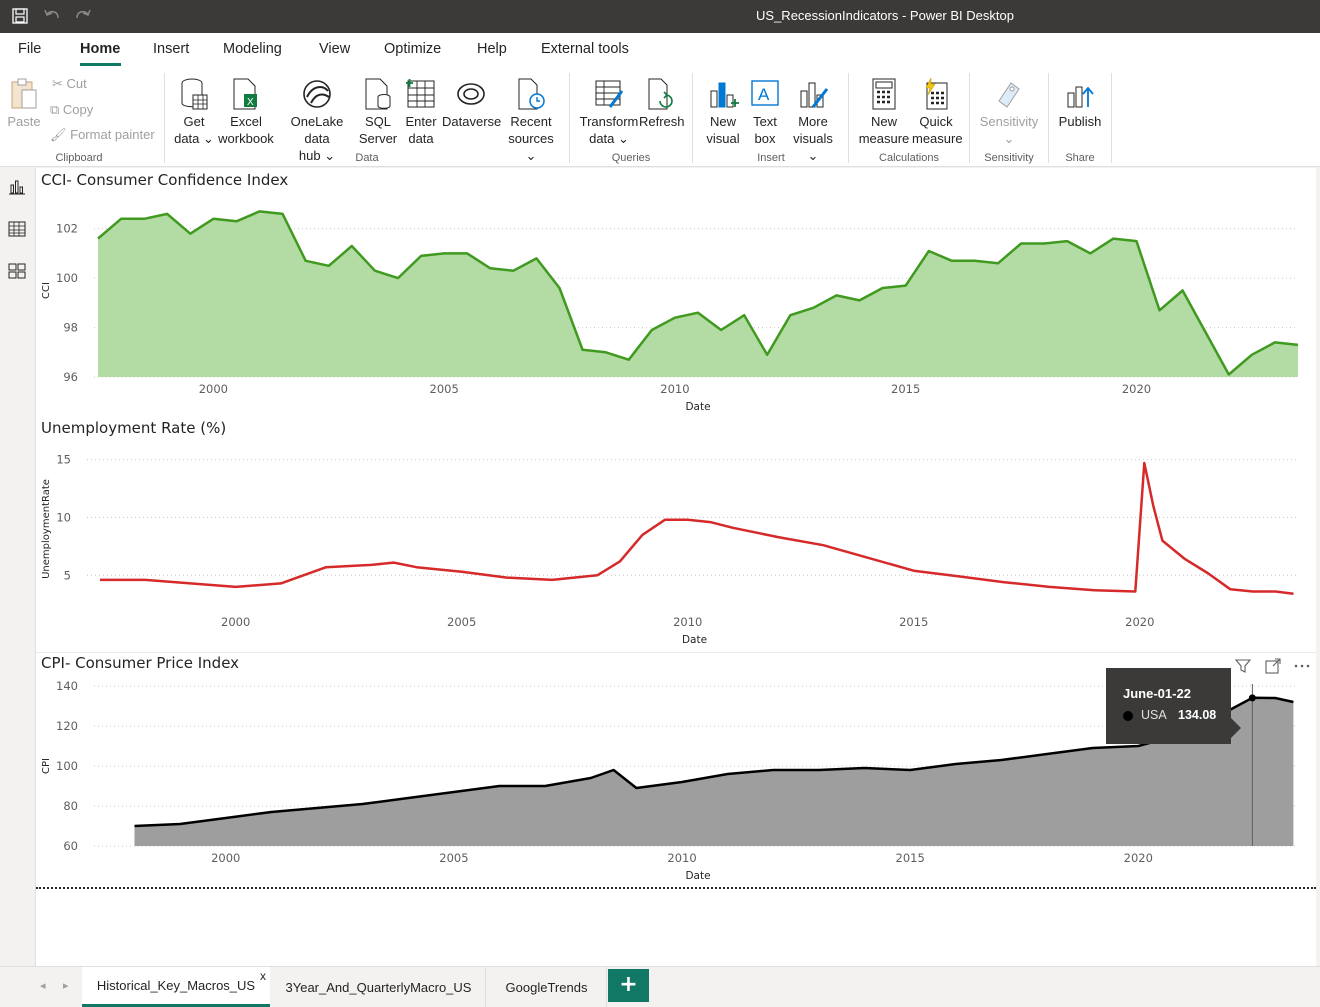 The height and width of the screenshot is (1007, 1320). Describe the element at coordinates (250, 102) in the screenshot. I see `svg-text: X` at that location.